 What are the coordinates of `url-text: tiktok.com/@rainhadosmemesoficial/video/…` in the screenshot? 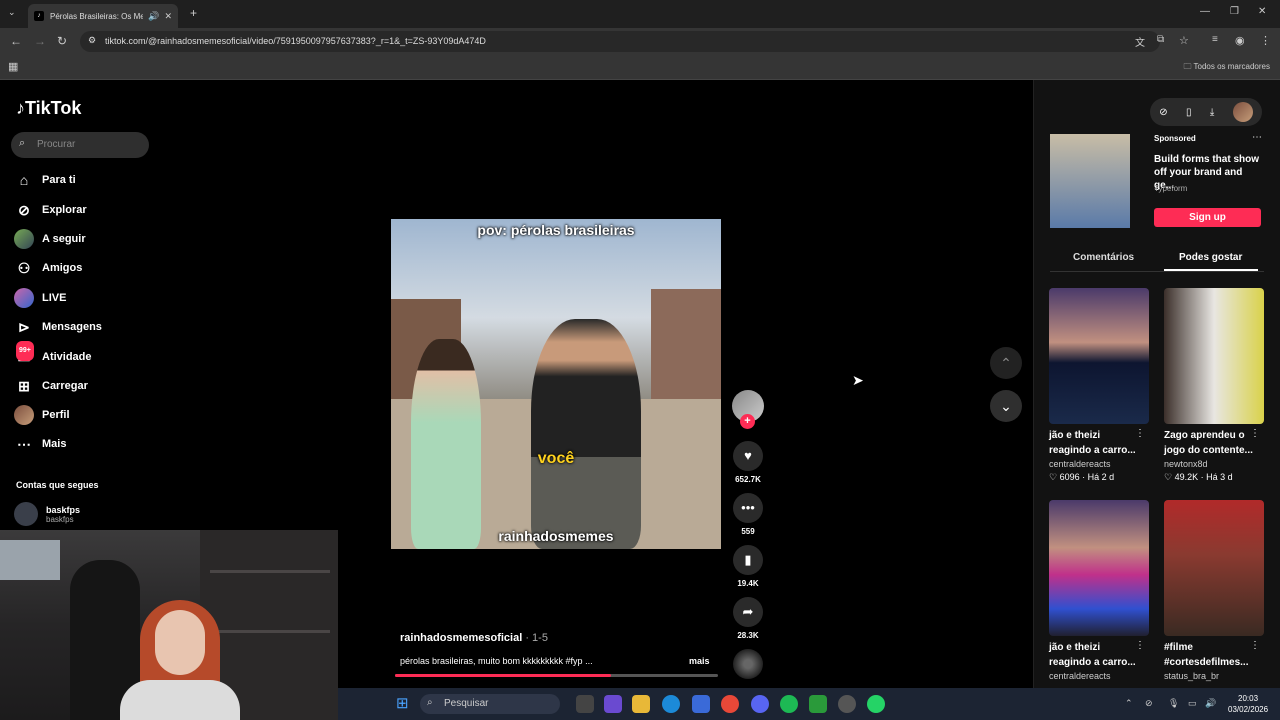 It's located at (295, 41).